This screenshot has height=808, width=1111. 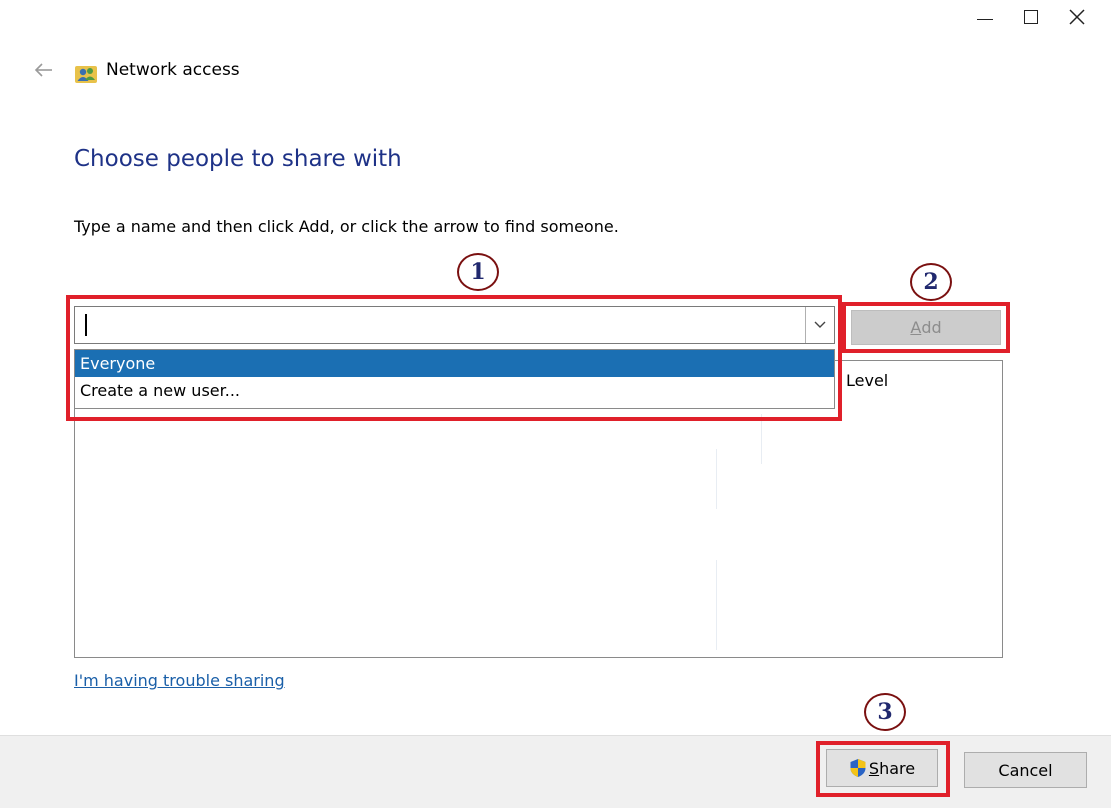 What do you see at coordinates (1025, 770) in the screenshot?
I see `cancel-button: Cancel` at bounding box center [1025, 770].